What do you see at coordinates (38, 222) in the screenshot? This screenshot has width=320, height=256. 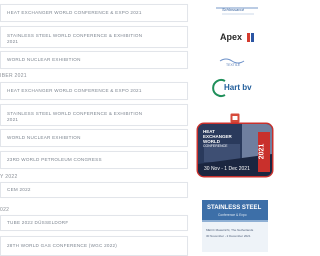 I see `event-title: TUBE 2022 DÜSSELDORF` at bounding box center [38, 222].